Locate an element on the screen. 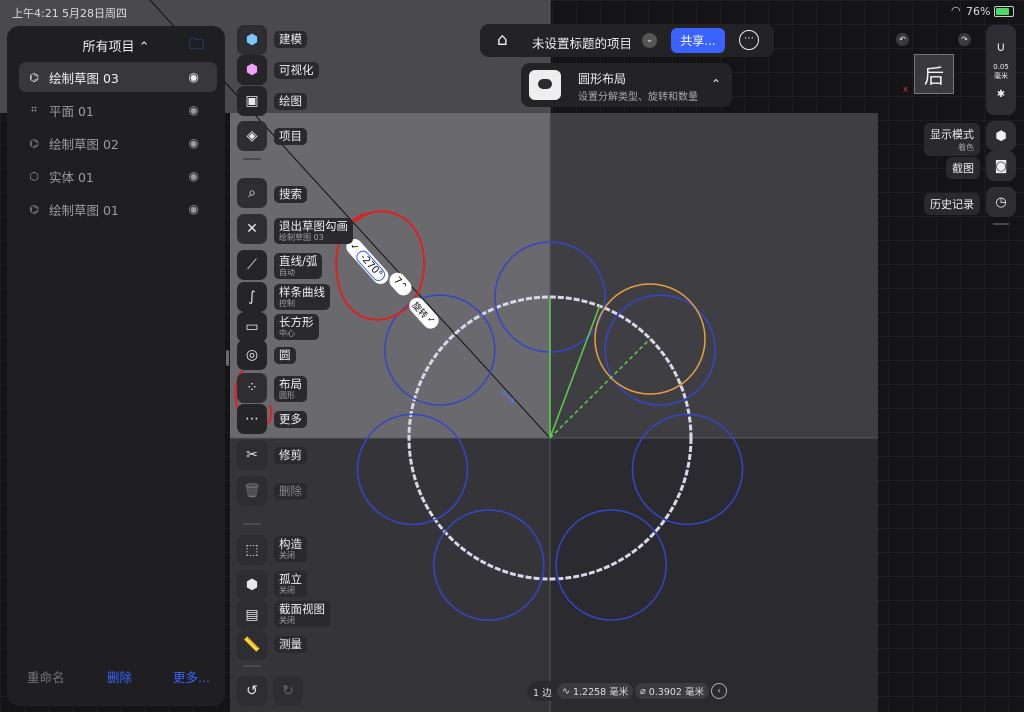 The width and height of the screenshot is (1024, 712). view-cube: 后 is located at coordinates (934, 74).